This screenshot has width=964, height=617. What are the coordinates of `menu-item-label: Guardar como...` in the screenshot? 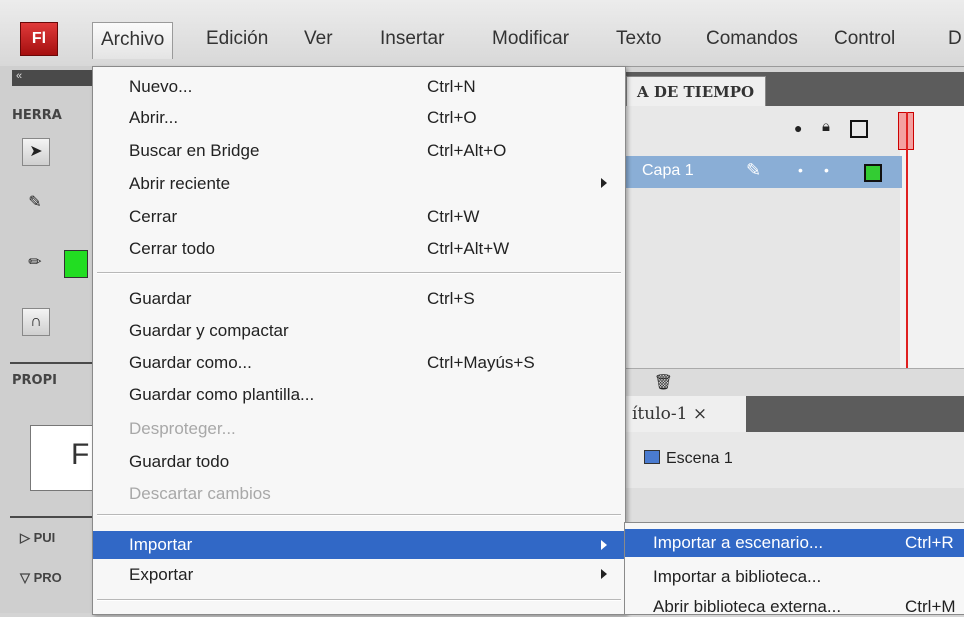 It's located at (190, 362).